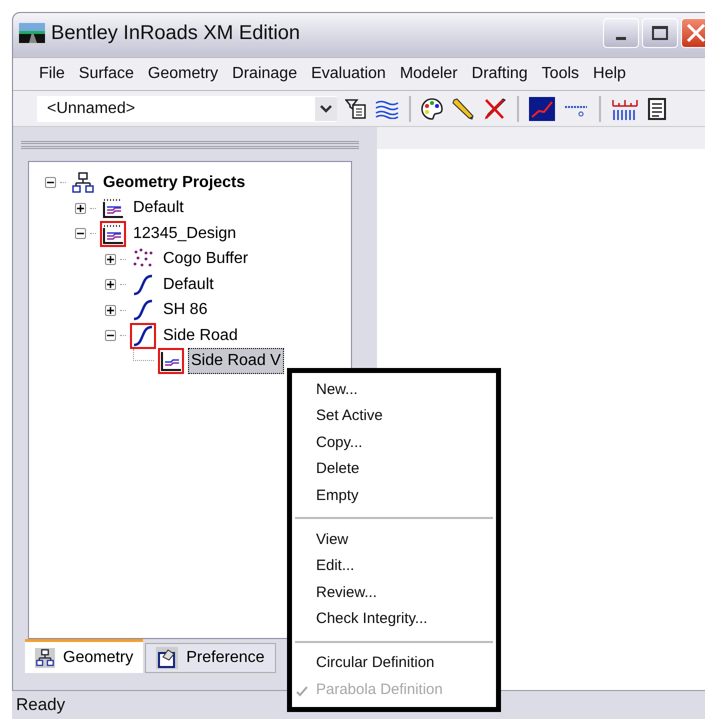 The image size is (705, 719). Describe the element at coordinates (657, 108) in the screenshot. I see `report-icon` at that location.